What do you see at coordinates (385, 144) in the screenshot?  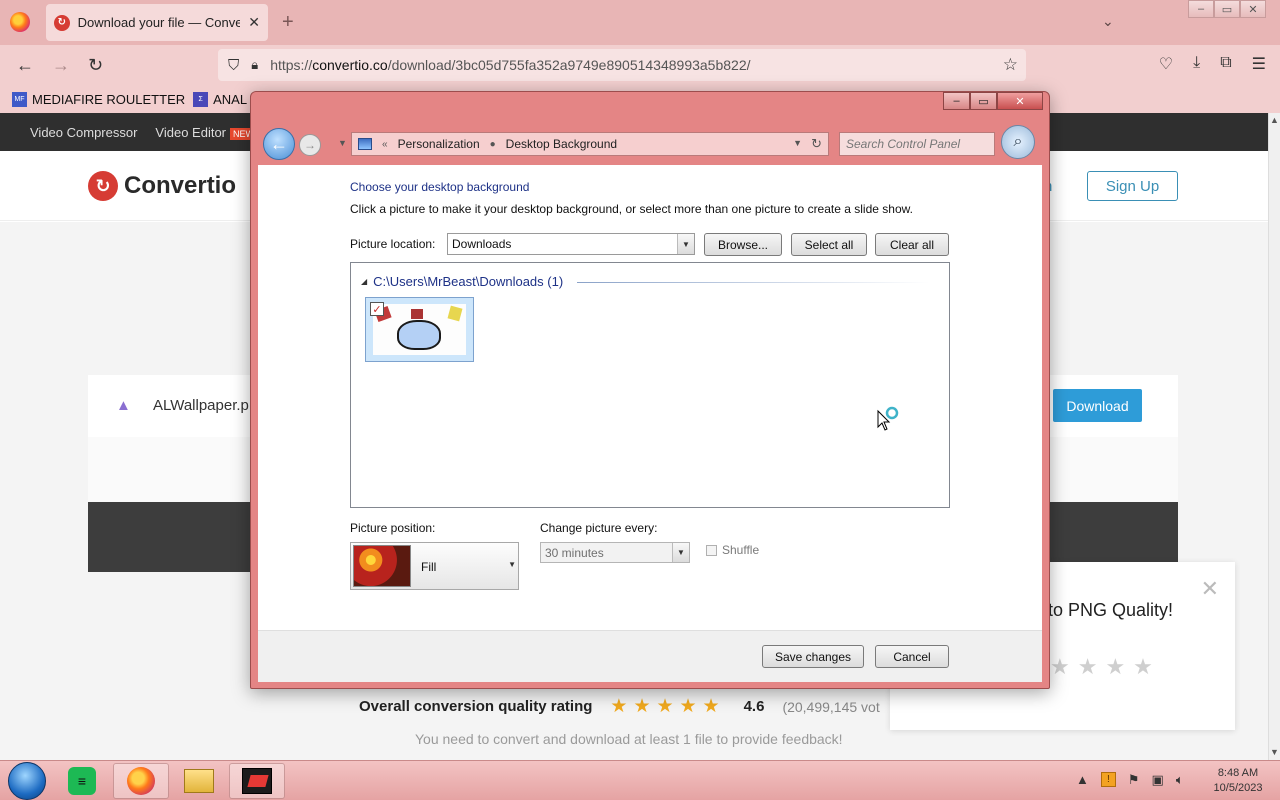 I see `breadcrumb-overflow-icon: «` at bounding box center [385, 144].